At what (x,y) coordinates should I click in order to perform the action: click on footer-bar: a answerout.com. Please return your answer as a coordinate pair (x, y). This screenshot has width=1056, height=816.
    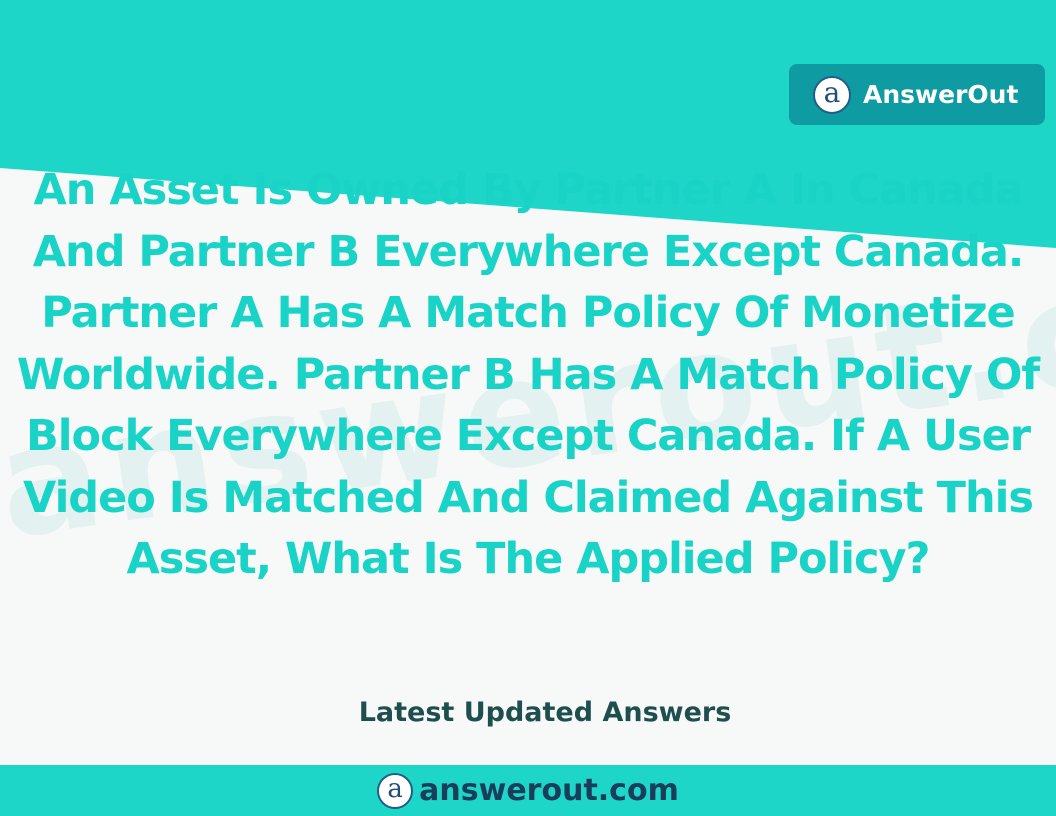
    Looking at the image, I should click on (528, 790).